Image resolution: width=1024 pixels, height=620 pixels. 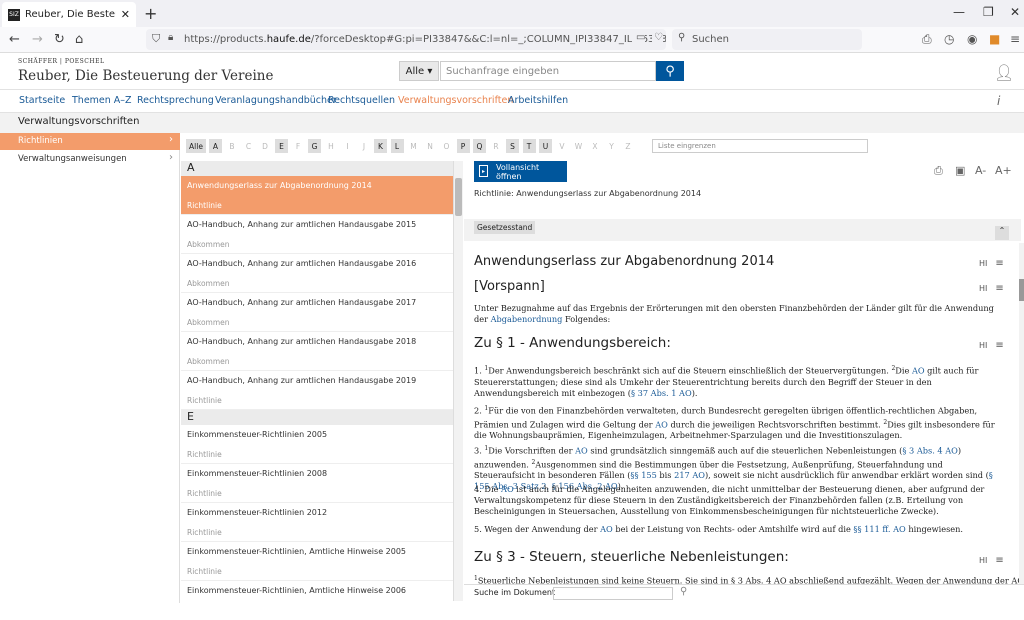 What do you see at coordinates (1004, 72) in the screenshot?
I see `user-icon: 👤︎` at bounding box center [1004, 72].